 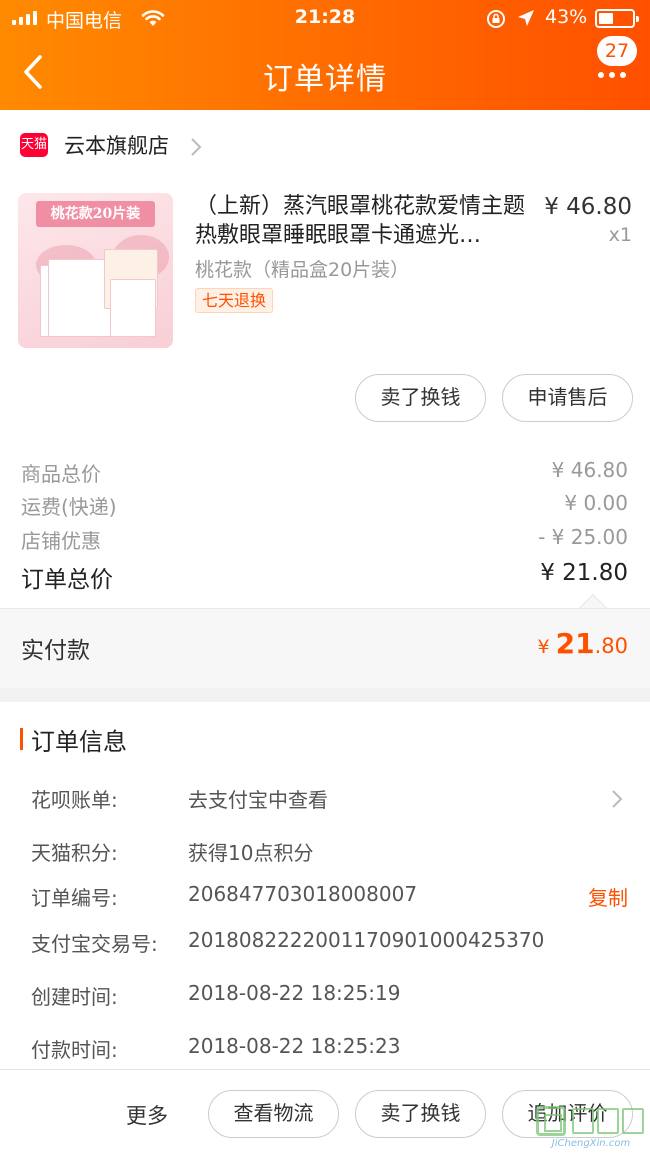 I want to click on cost-value: ¥ 0.00, so click(x=596, y=503).